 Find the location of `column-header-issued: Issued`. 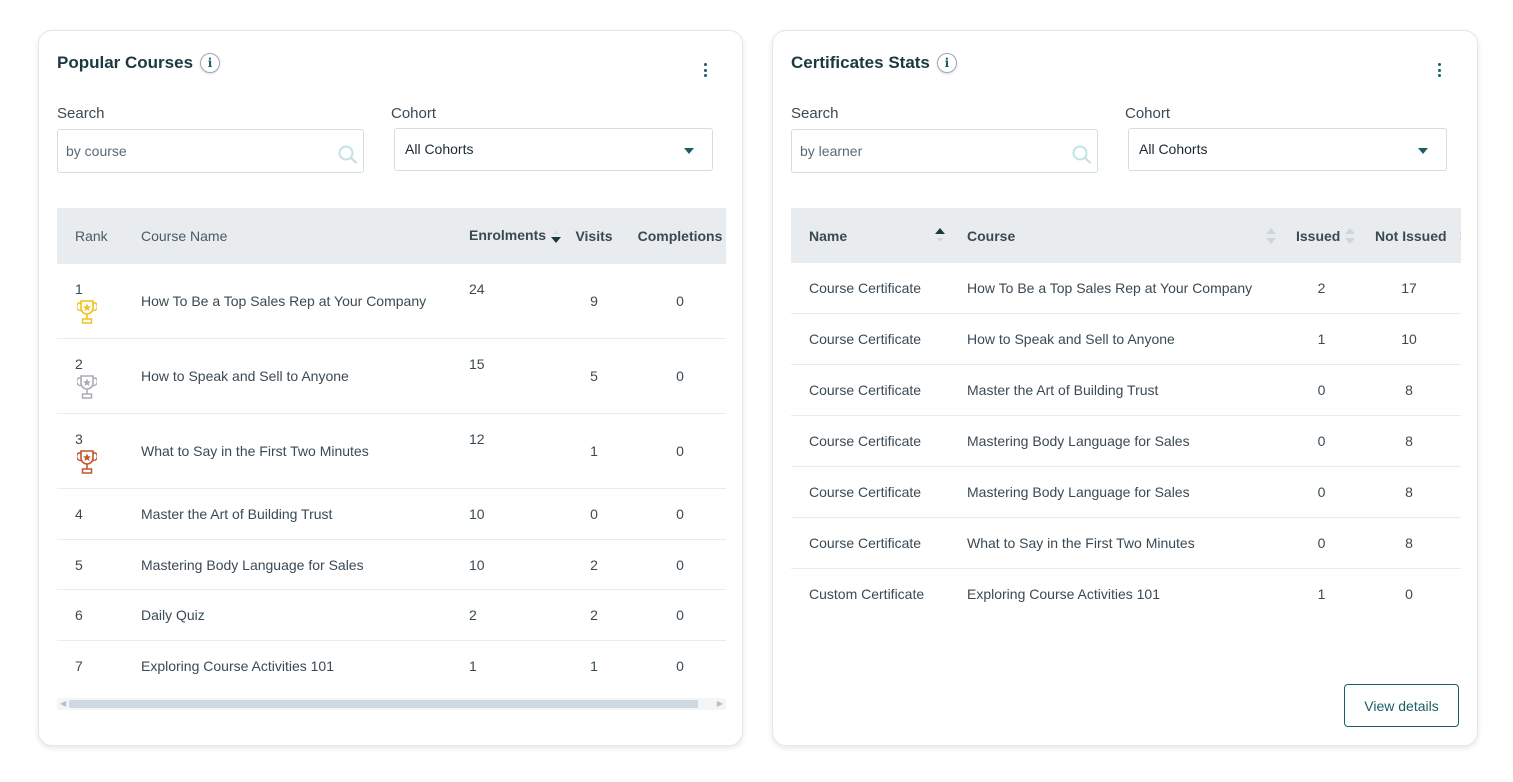

column-header-issued: Issued is located at coordinates (1321, 235).